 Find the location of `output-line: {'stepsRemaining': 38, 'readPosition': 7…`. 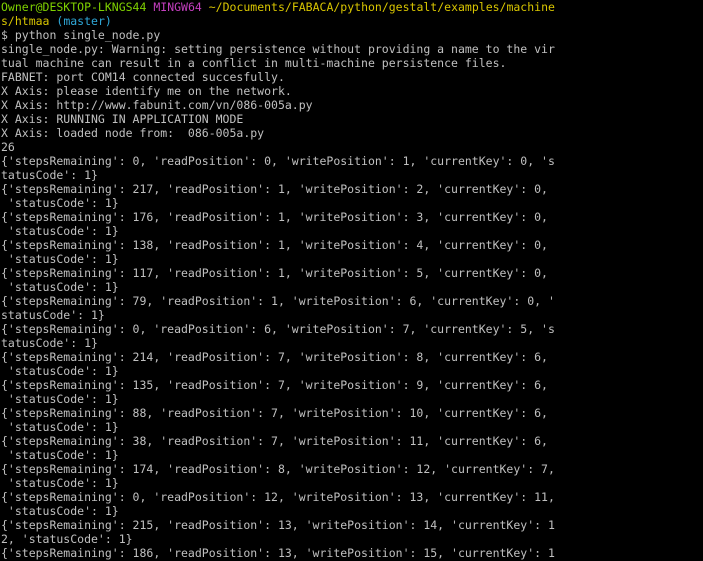

output-line: {'stepsRemaining': 38, 'readPosition': 7… is located at coordinates (274, 441).